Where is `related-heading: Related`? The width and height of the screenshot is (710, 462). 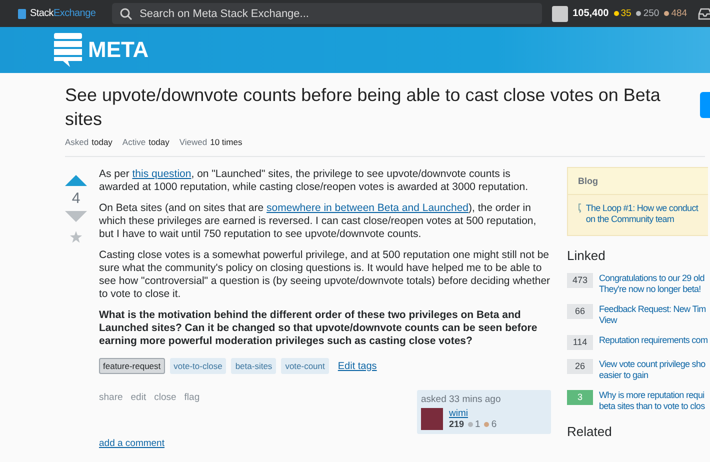 related-heading: Related is located at coordinates (590, 431).